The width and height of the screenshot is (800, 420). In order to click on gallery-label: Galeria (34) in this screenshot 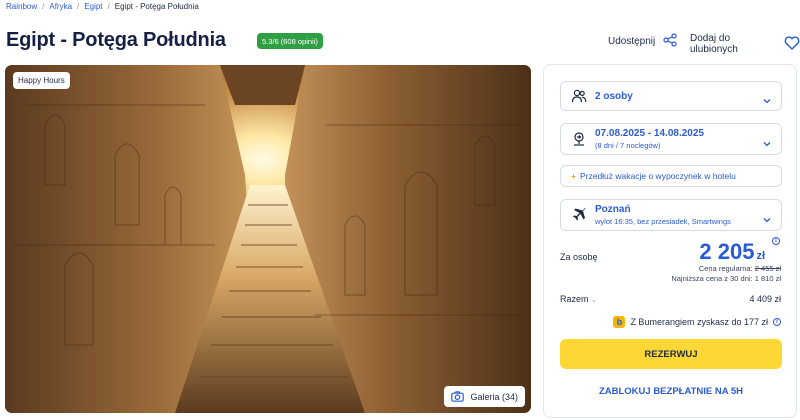, I will do `click(494, 396)`.